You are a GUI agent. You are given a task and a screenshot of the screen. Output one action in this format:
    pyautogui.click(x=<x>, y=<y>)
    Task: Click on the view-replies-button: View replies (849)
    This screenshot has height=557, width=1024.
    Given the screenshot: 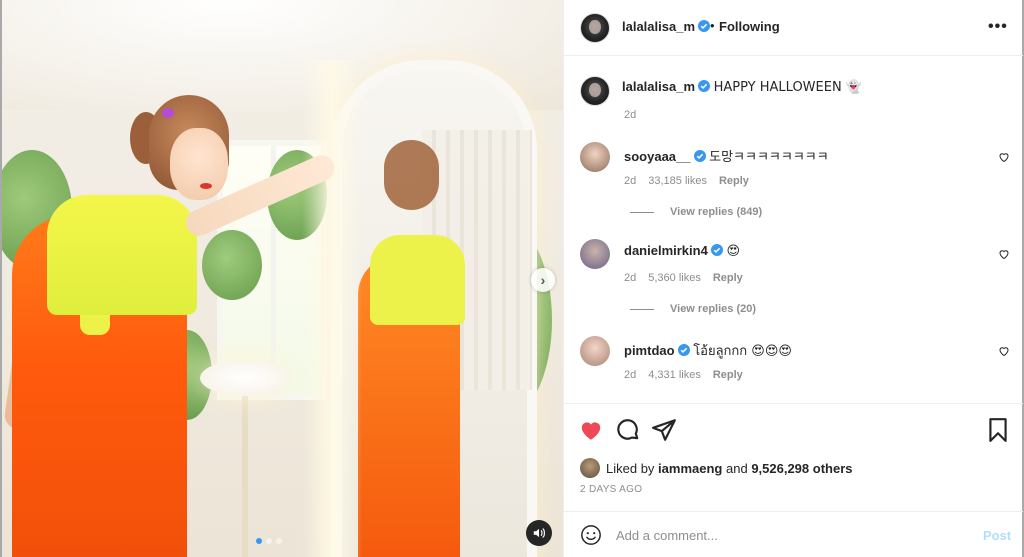 What is the action you would take?
    pyautogui.click(x=696, y=212)
    